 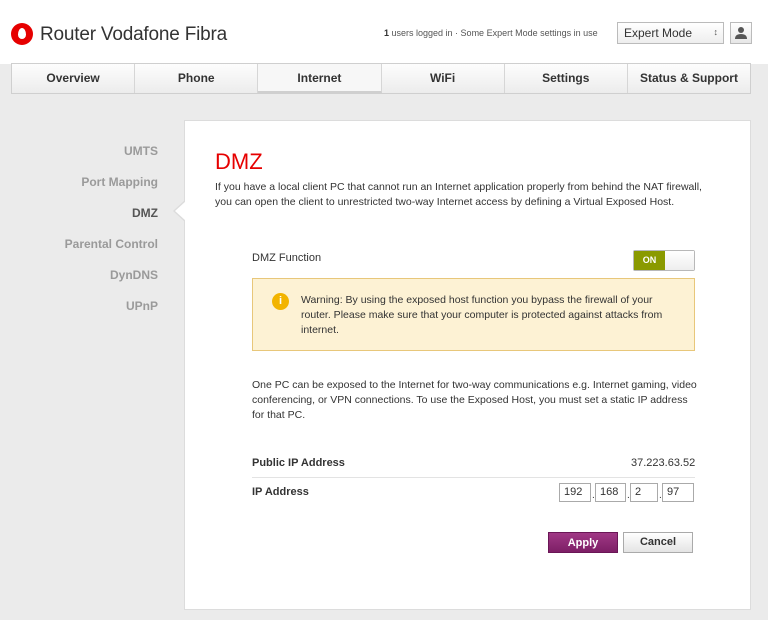 What do you see at coordinates (566, 78) in the screenshot?
I see `tab-settings: Settings` at bounding box center [566, 78].